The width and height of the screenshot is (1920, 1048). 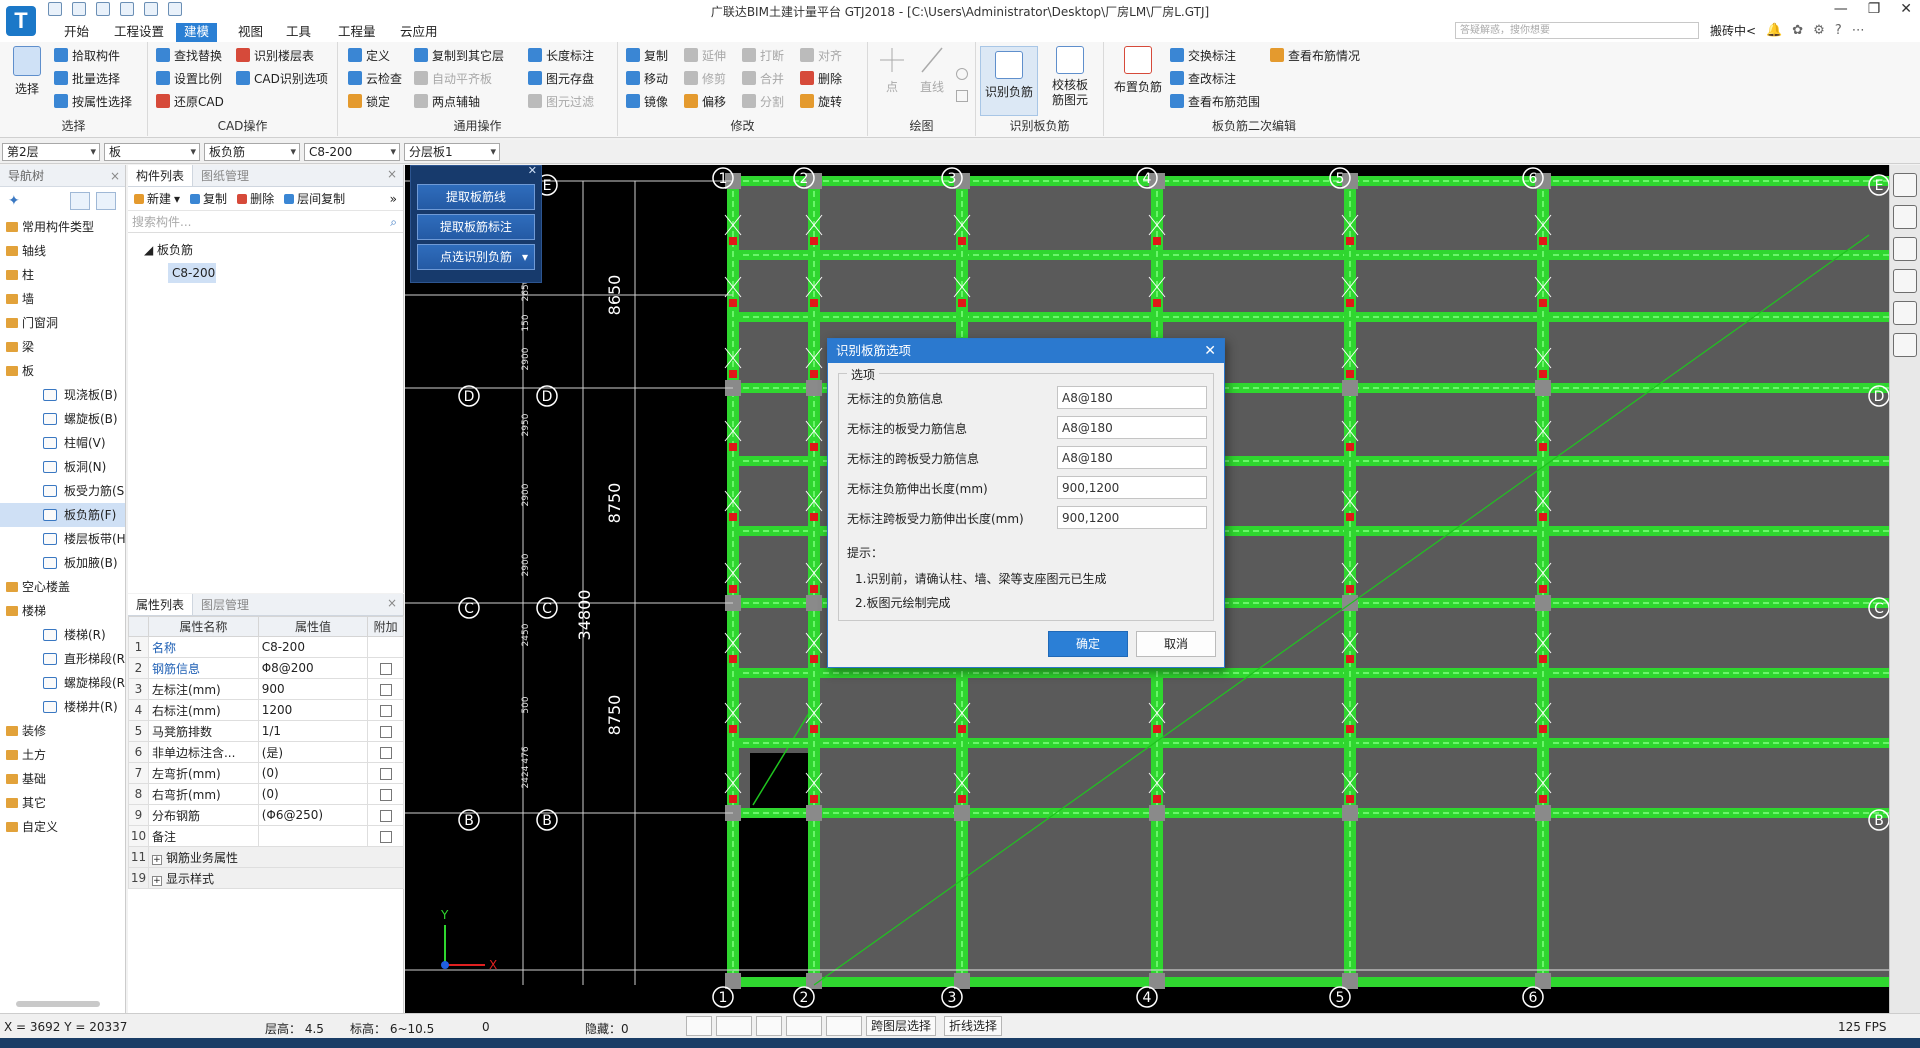 I want to click on polyline-select-button: 折线选择, so click(x=973, y=1026).